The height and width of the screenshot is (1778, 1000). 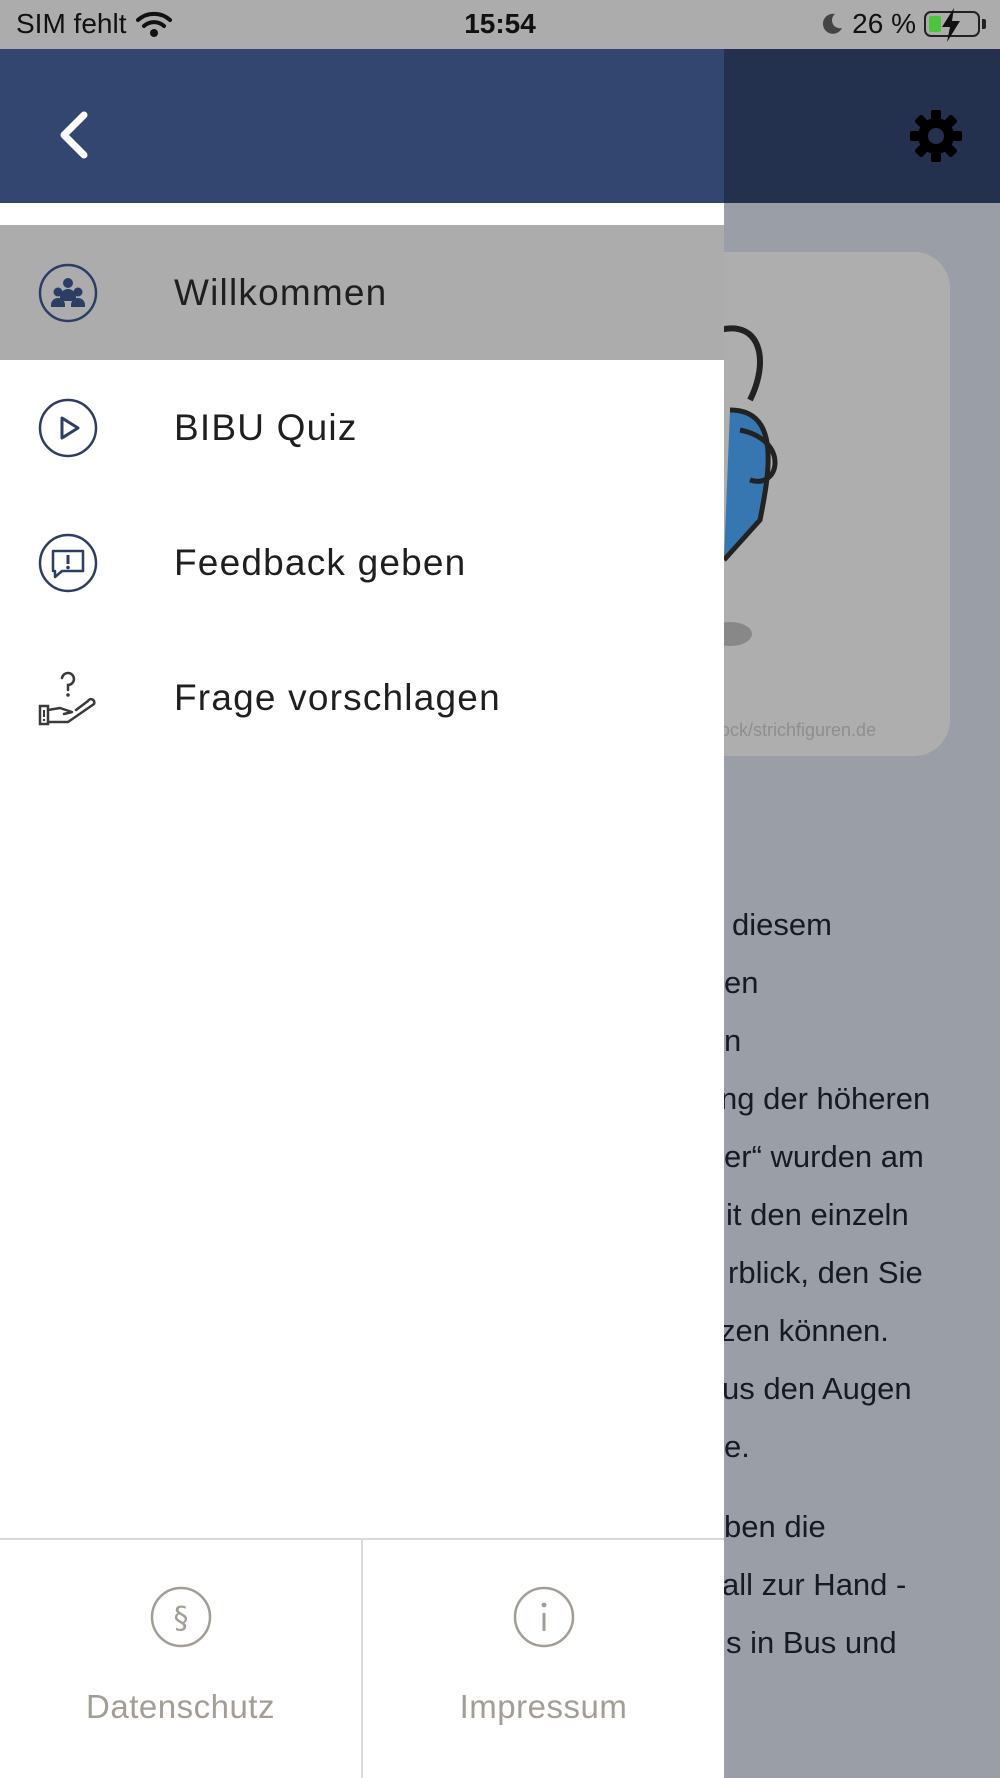 I want to click on group-icon, so click(x=68, y=293).